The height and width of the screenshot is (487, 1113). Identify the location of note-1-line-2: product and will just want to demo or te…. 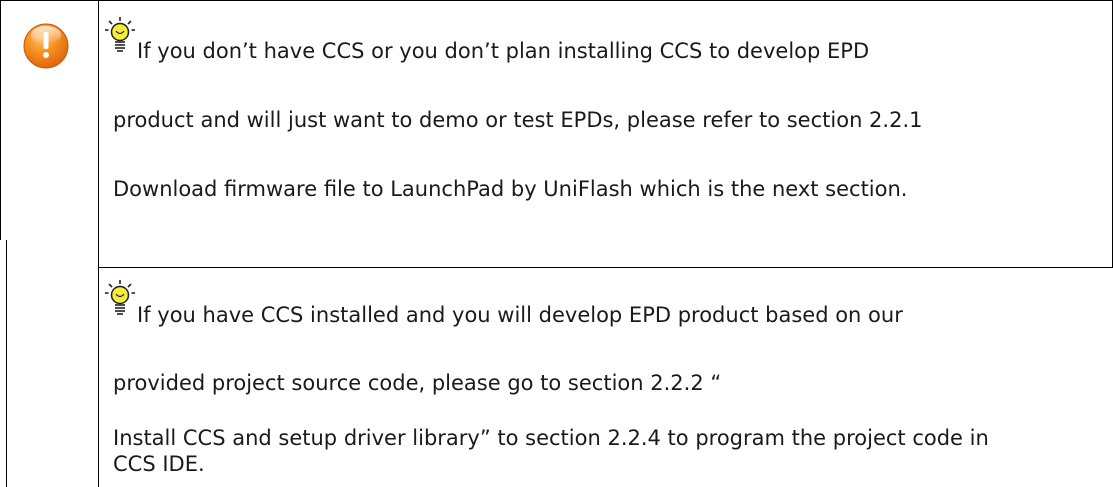
(518, 120).